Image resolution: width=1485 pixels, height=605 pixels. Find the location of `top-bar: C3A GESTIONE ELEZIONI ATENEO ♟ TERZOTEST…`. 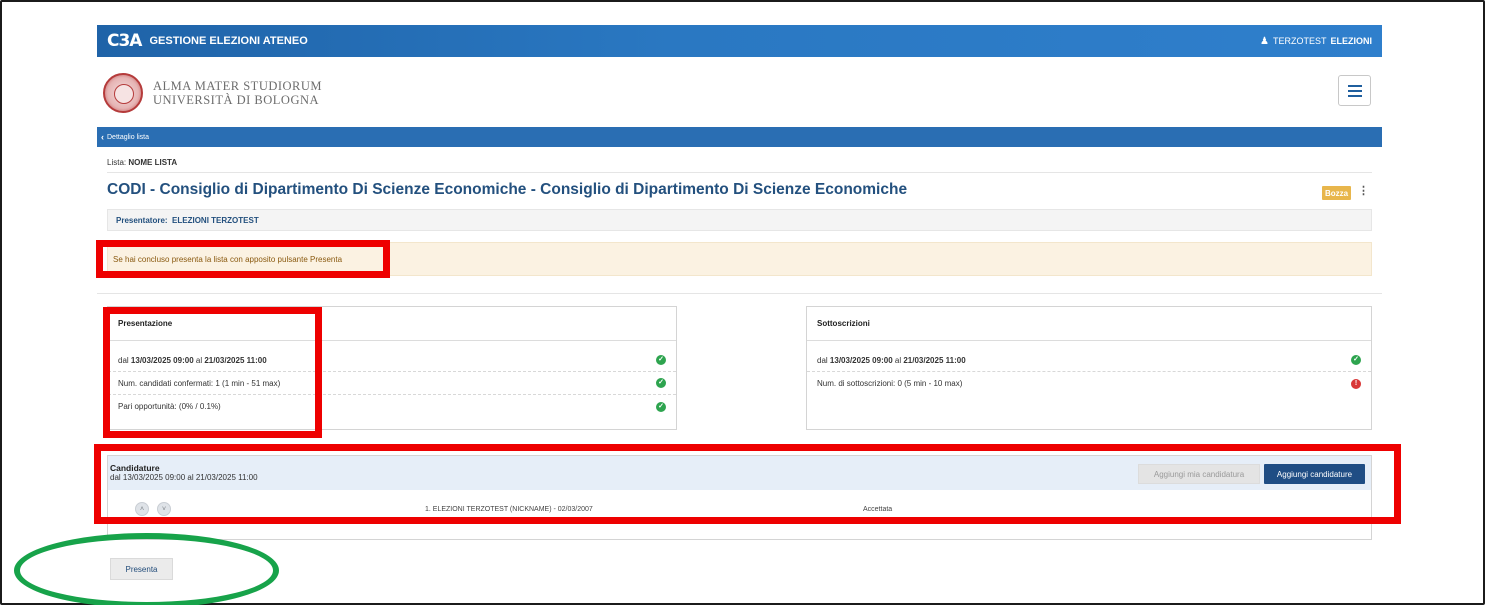

top-bar: C3A GESTIONE ELEZIONI ATENEO ♟ TERZOTEST… is located at coordinates (739, 41).